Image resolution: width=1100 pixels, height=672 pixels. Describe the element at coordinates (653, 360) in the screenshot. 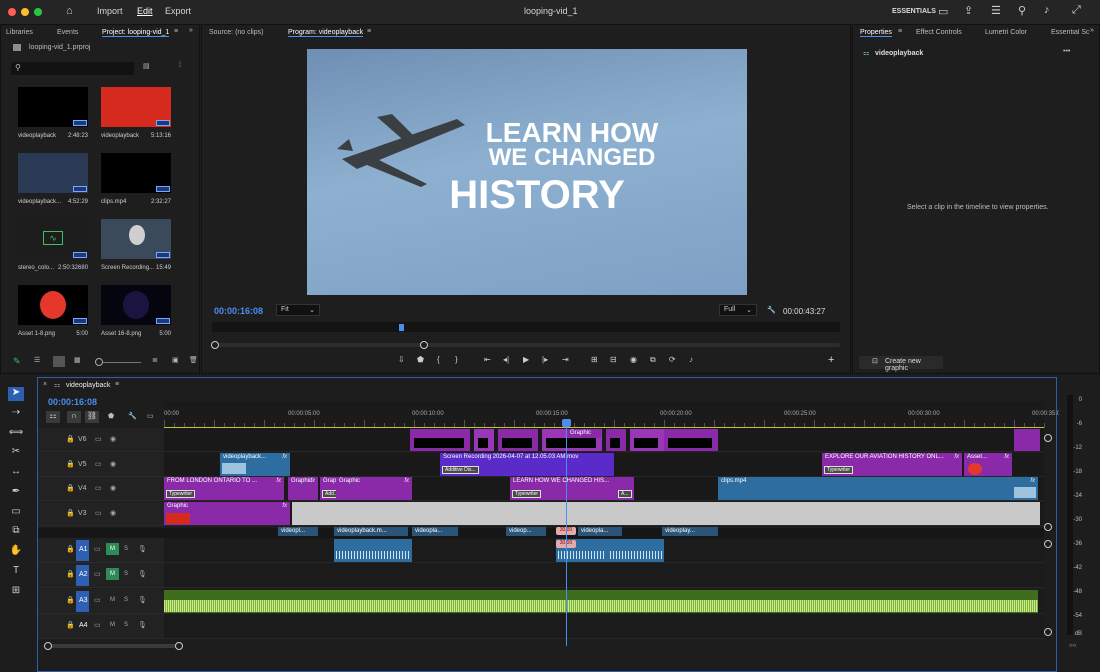

I see `compare-icon: ⧉` at that location.